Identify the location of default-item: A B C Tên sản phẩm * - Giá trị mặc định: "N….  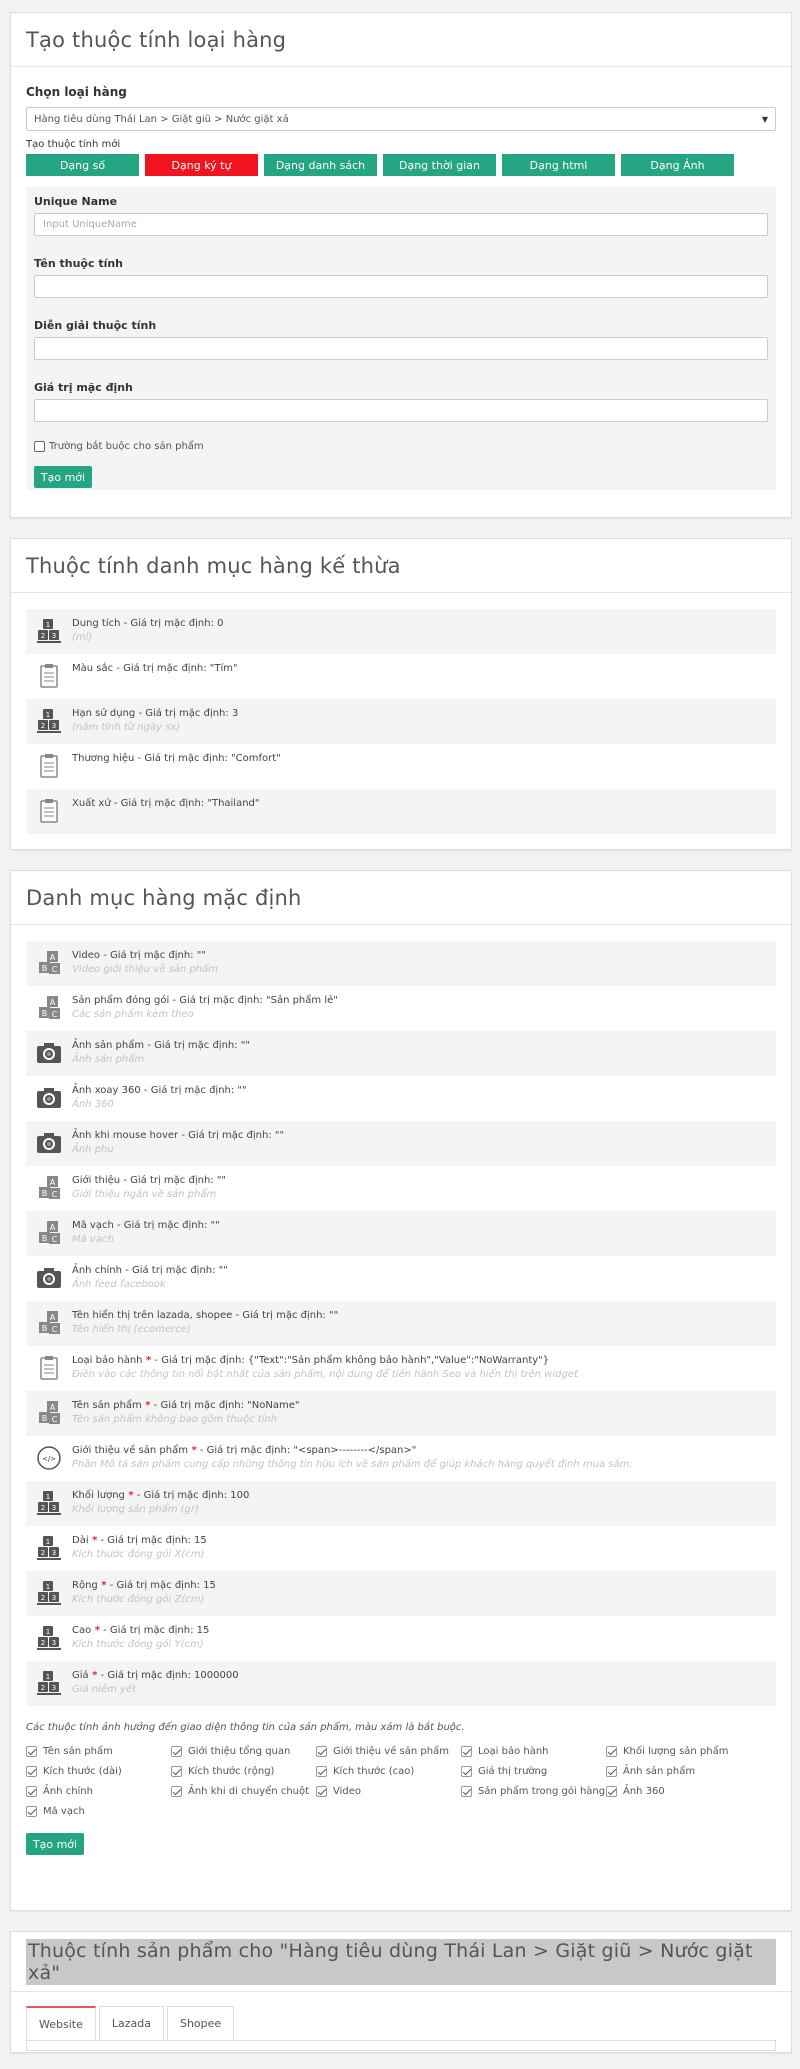
(401, 1413).